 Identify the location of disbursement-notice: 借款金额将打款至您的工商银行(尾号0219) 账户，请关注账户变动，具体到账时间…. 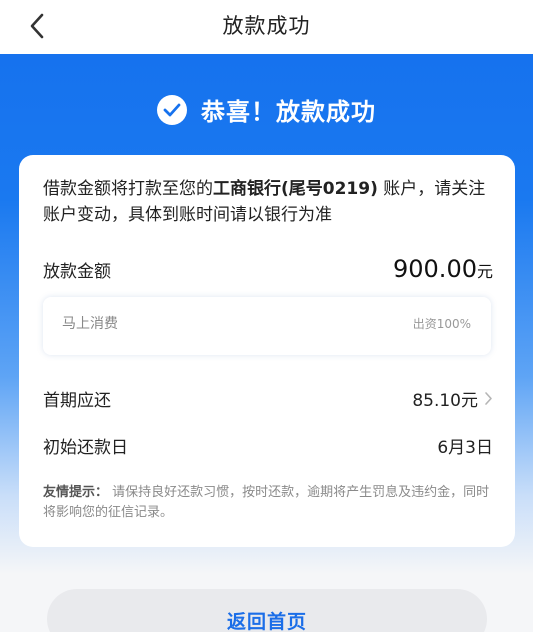
(271, 202).